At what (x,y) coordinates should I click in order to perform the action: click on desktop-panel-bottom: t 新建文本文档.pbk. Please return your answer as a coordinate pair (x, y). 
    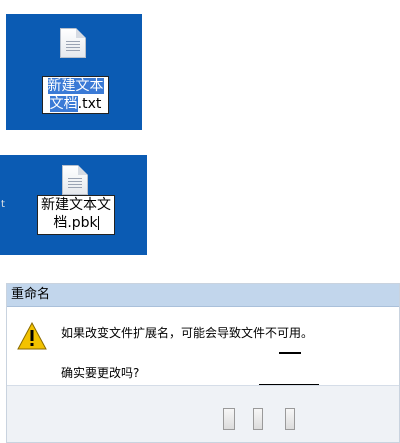
    Looking at the image, I should click on (73, 205).